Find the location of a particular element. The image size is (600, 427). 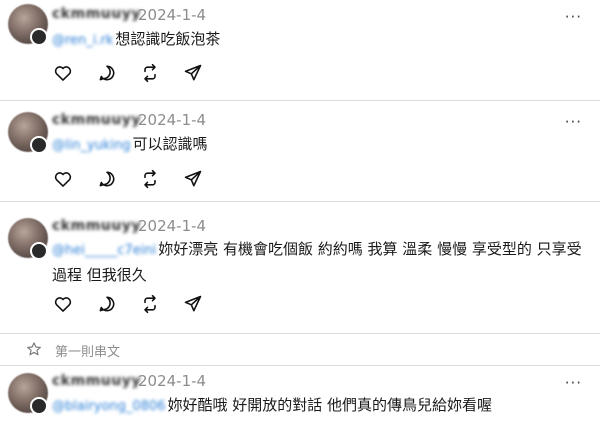

post-text: 想認識吃飯泡茶 is located at coordinates (168, 39).